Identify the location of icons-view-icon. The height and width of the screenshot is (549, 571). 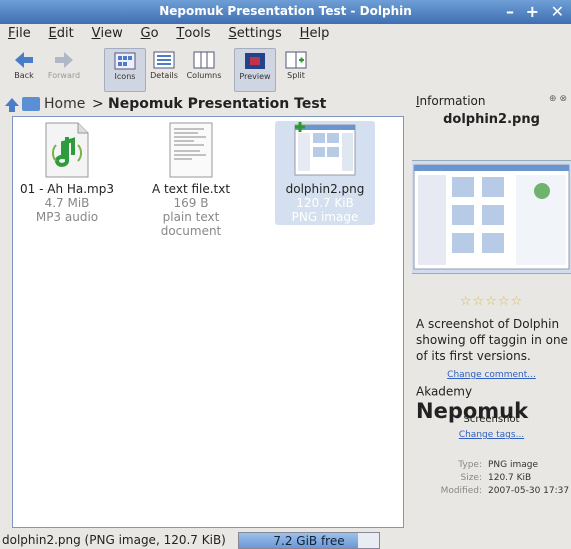
(125, 61).